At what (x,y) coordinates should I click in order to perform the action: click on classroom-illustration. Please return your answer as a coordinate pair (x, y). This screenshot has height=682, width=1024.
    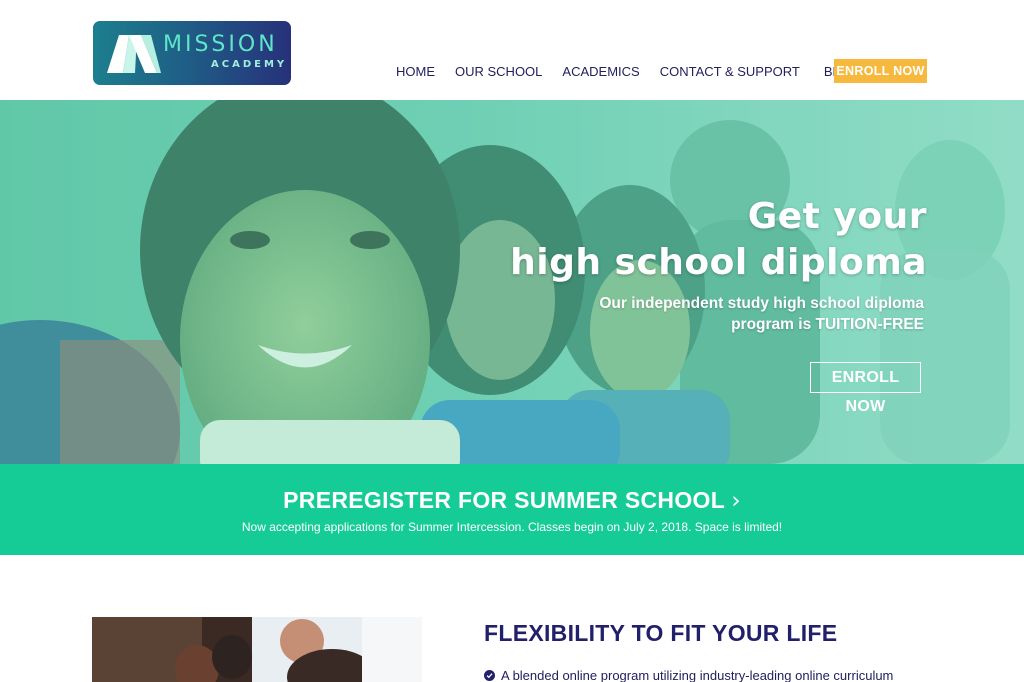
    Looking at the image, I should click on (257, 649).